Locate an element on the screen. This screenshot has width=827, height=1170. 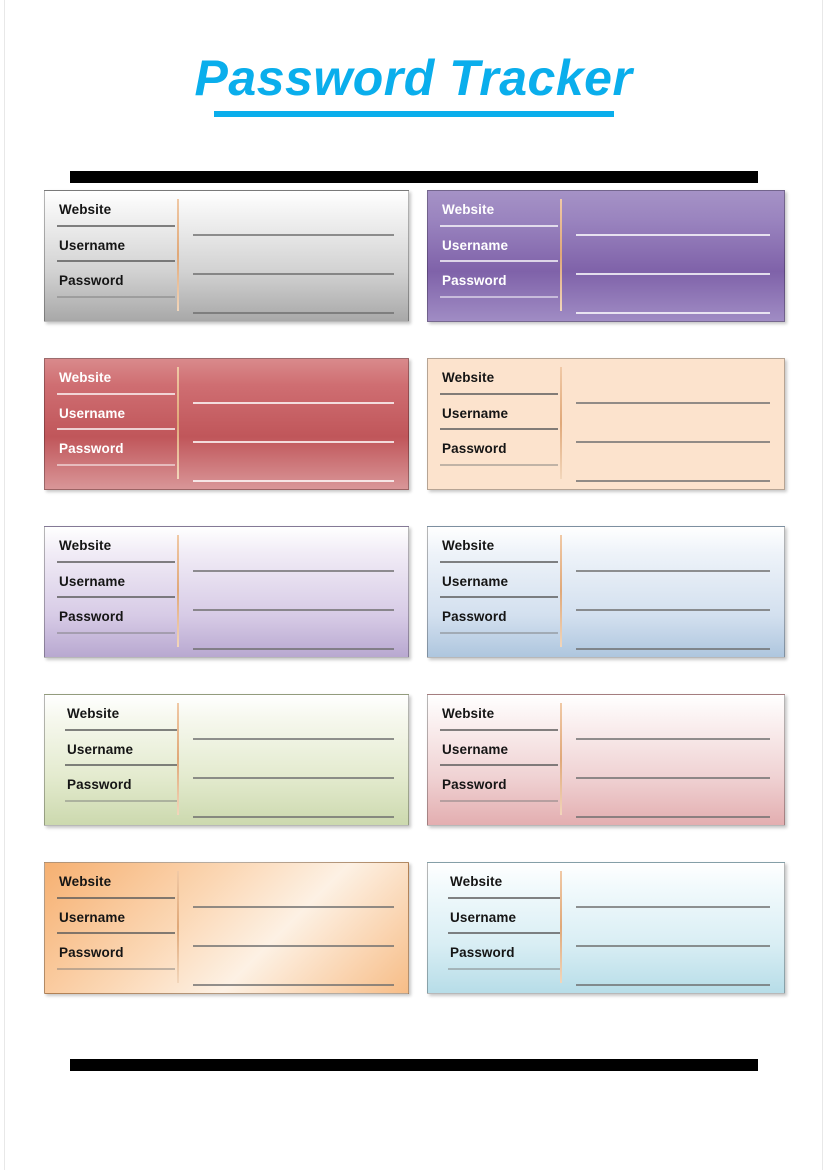
entry-label-column: Website Username Password is located at coordinates (111, 928).